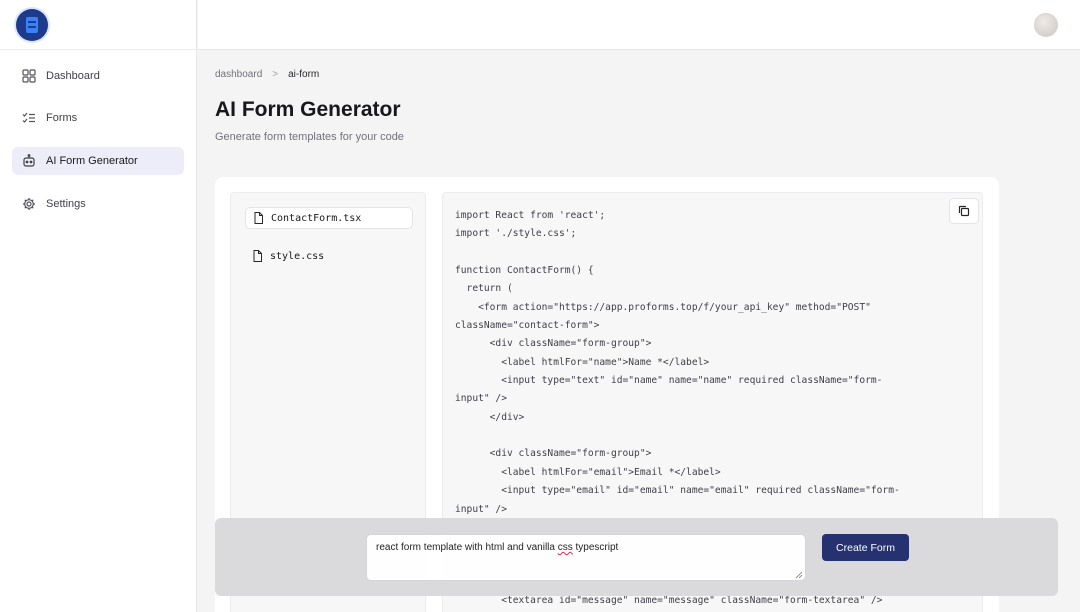 This screenshot has width=1080, height=612. What do you see at coordinates (98, 25) in the screenshot?
I see `logo-area` at bounding box center [98, 25].